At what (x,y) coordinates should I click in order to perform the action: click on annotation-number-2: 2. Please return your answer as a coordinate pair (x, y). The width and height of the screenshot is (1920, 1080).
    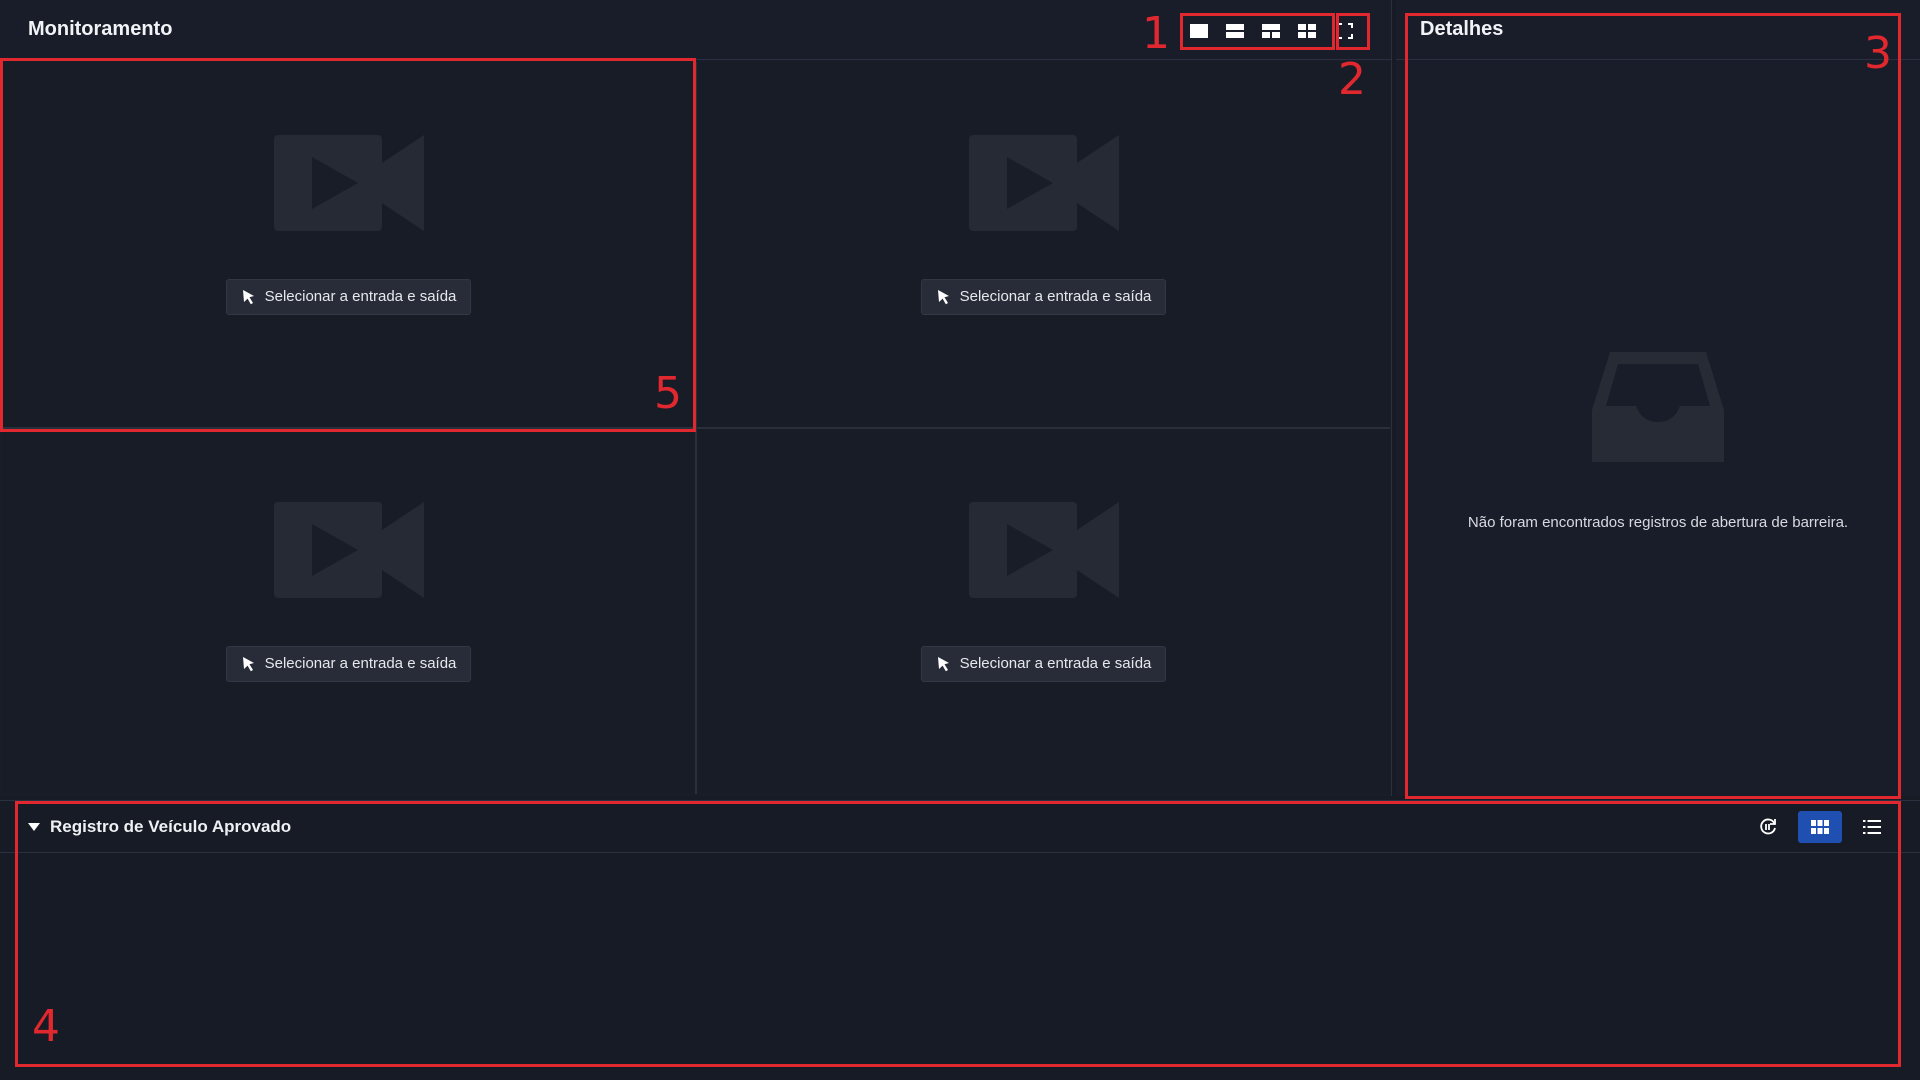
    Looking at the image, I should click on (1352, 79).